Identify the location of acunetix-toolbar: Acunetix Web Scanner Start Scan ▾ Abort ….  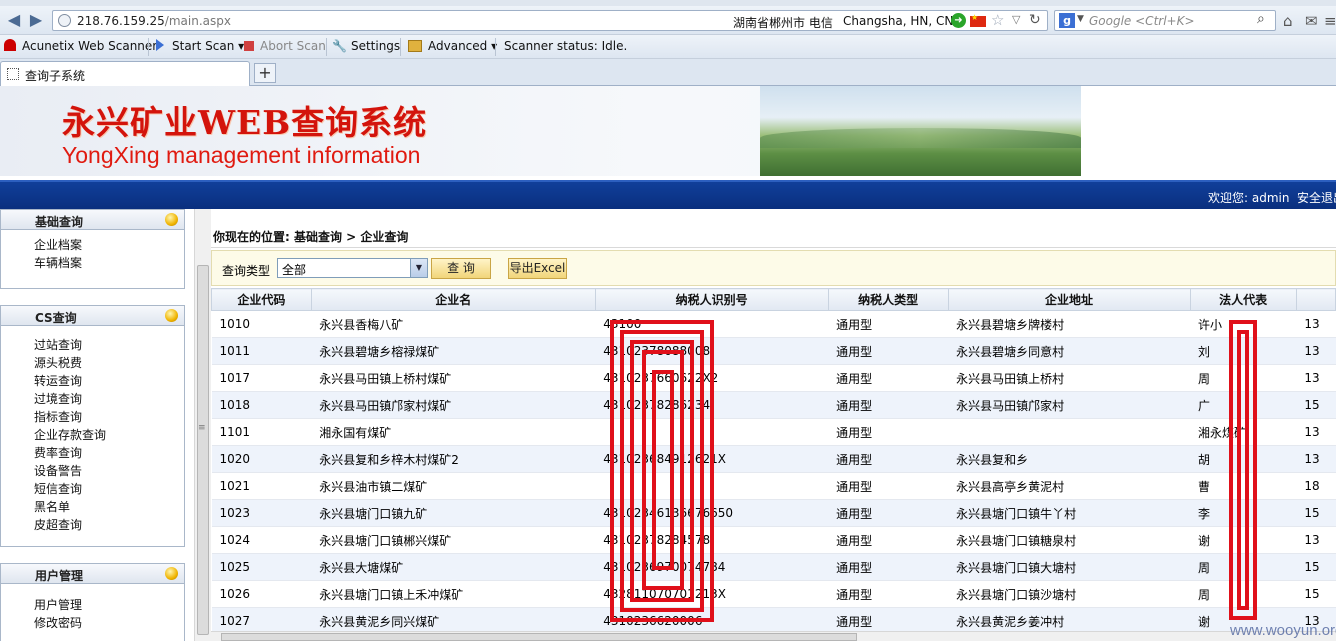
(668, 47).